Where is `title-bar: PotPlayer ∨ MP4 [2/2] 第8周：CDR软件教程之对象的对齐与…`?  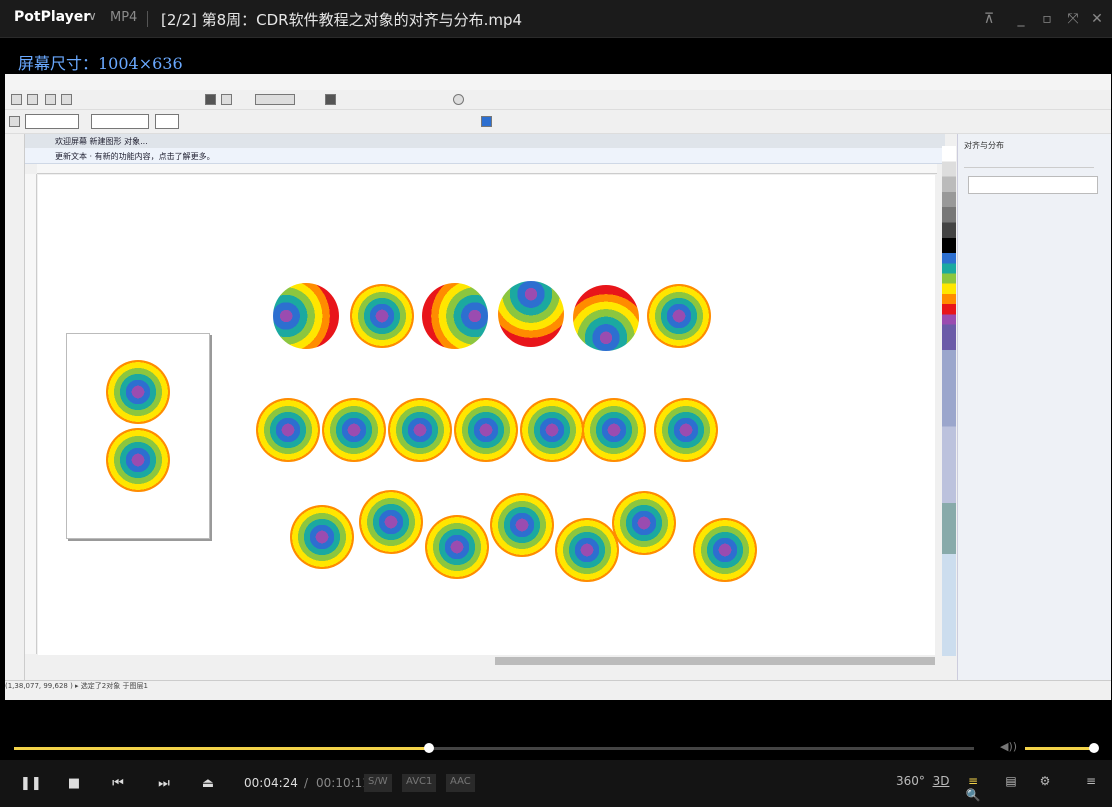 title-bar: PotPlayer ∨ MP4 [2/2] 第8周：CDR软件教程之对象的对齐与… is located at coordinates (556, 19).